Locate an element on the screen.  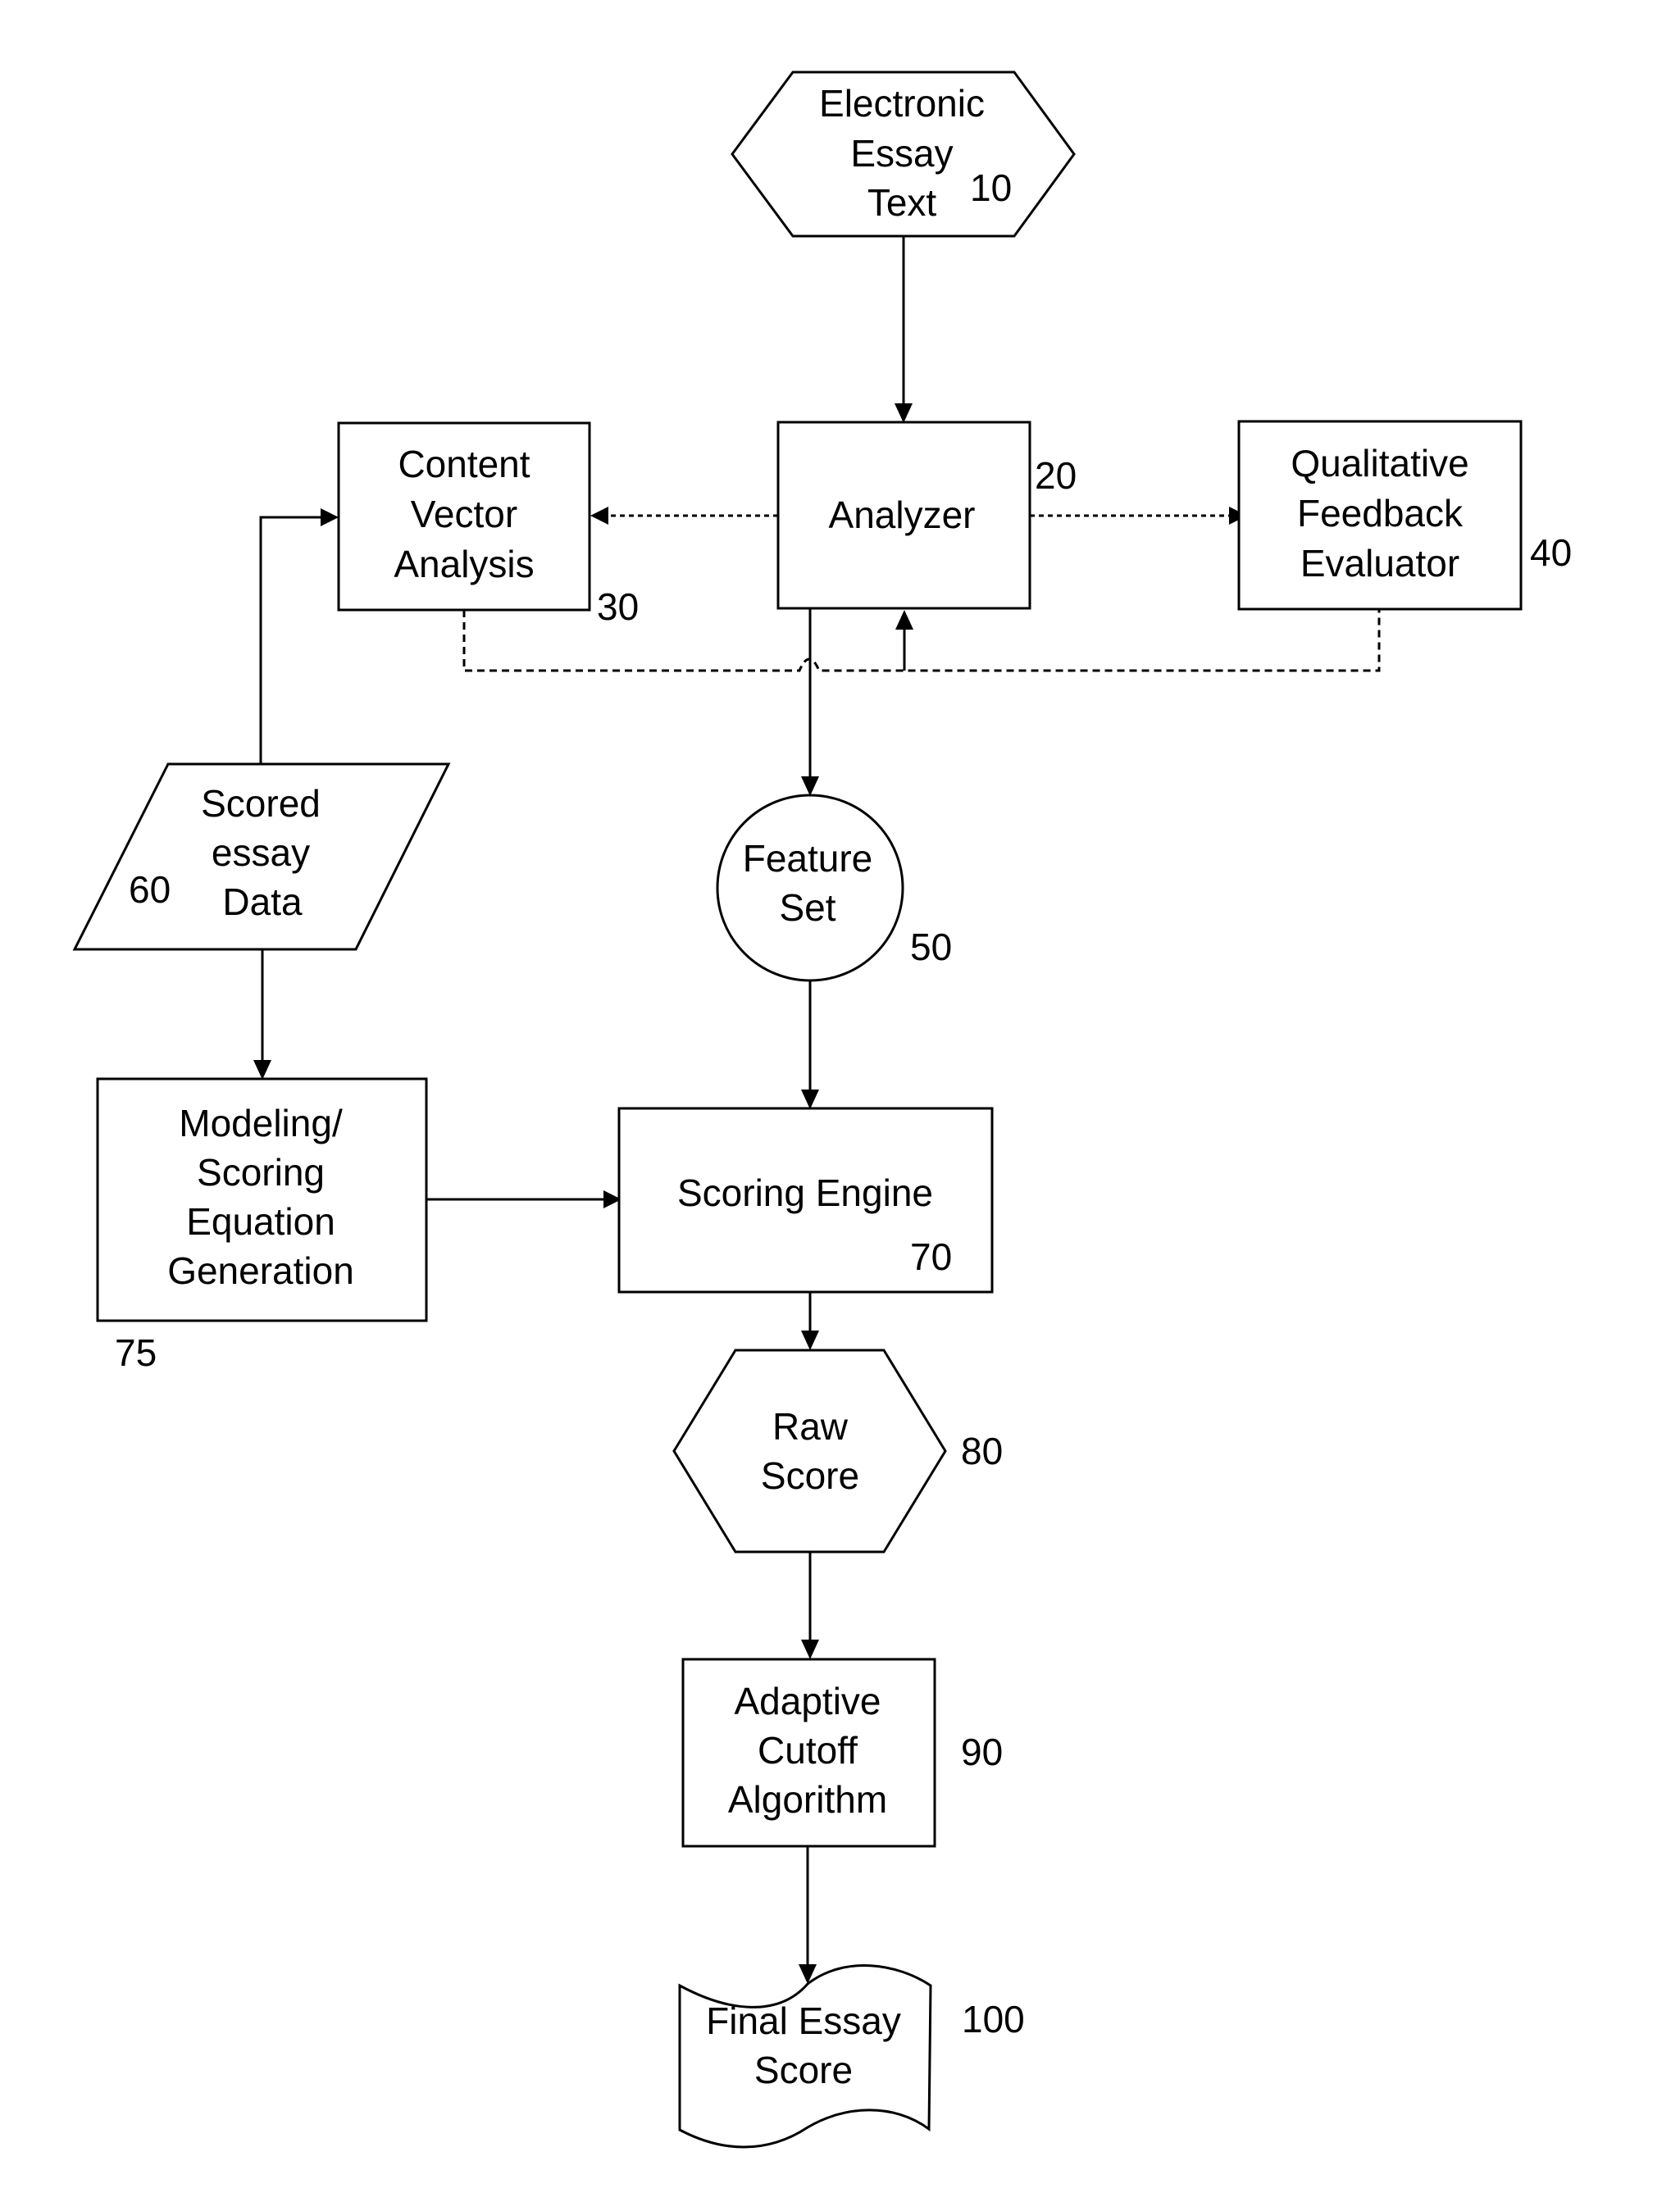
reference-number: 90 is located at coordinates (982, 1752).